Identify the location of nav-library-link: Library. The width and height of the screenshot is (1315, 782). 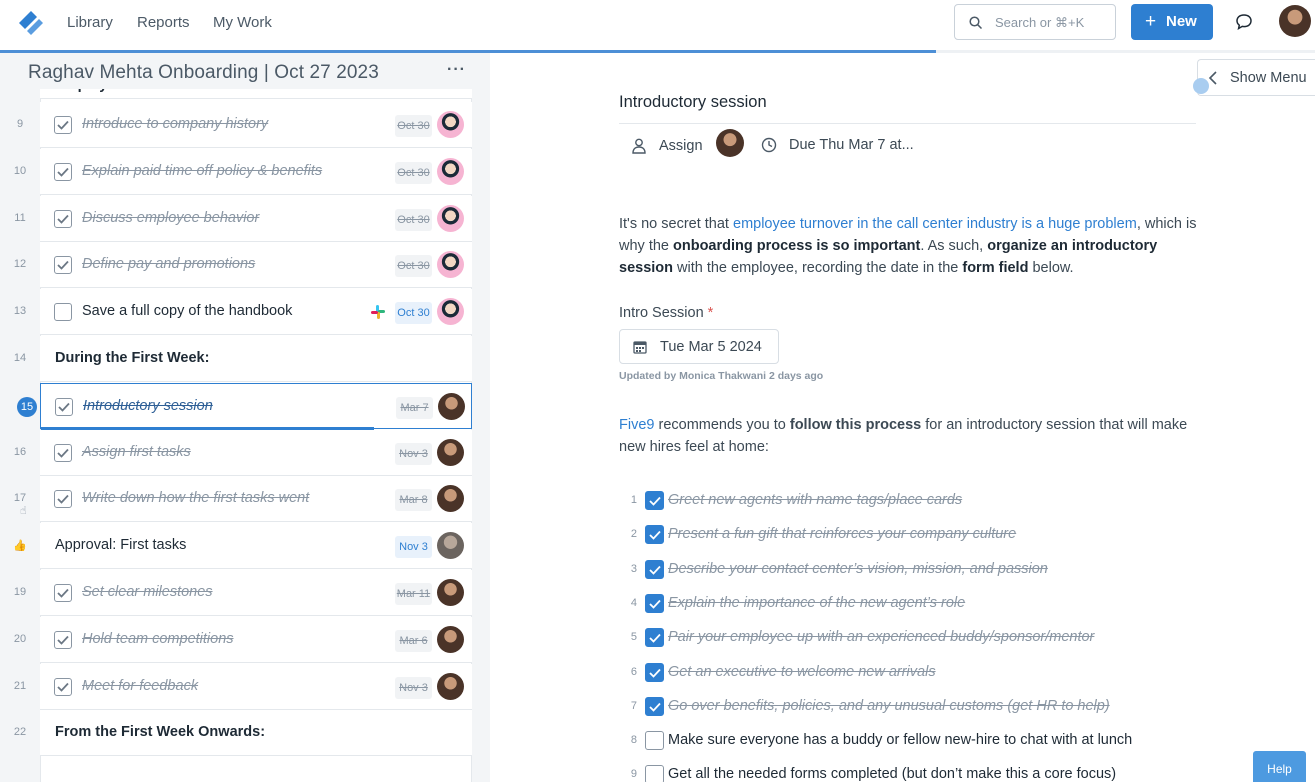
(90, 22).